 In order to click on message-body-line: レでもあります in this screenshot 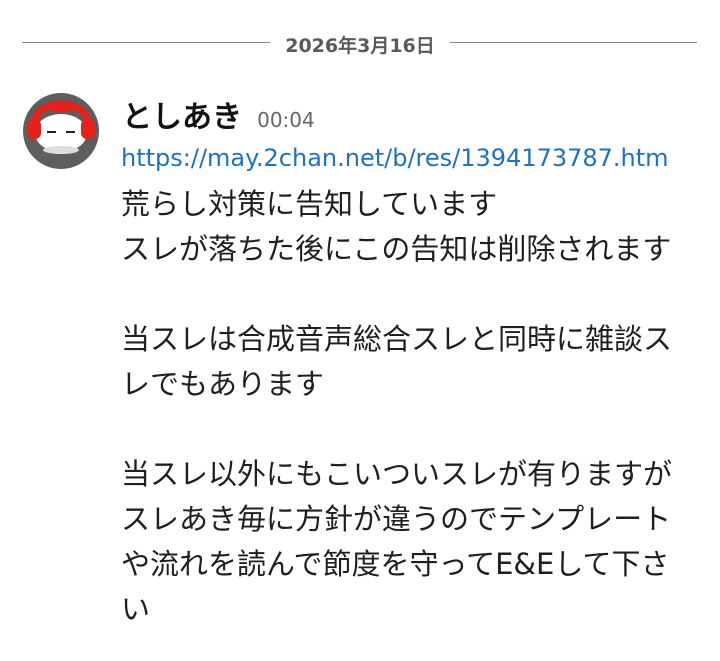, I will do `click(223, 384)`.